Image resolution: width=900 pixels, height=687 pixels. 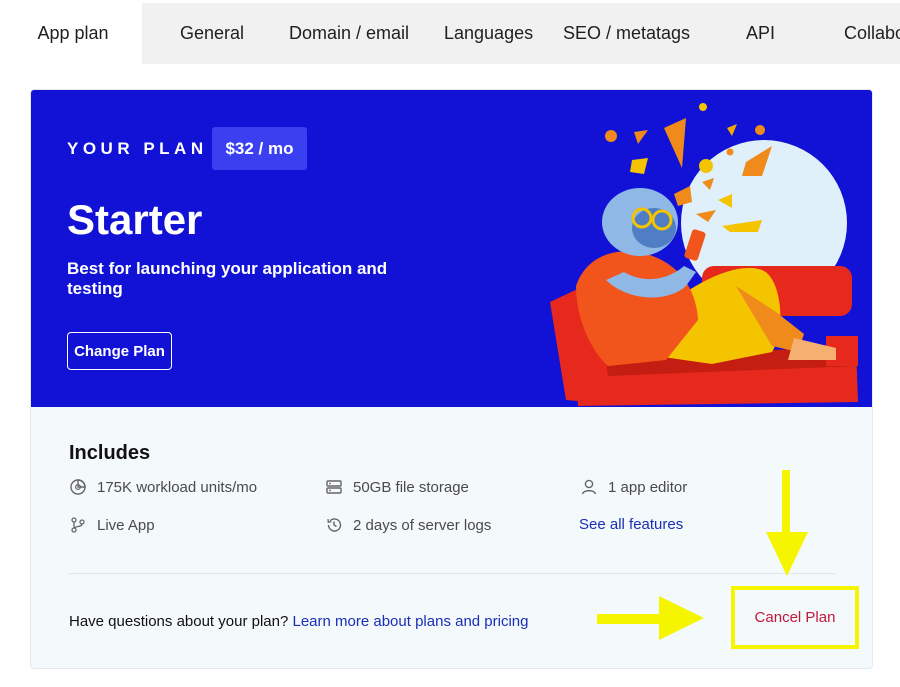 I want to click on includes-title: Includes, so click(x=110, y=453).